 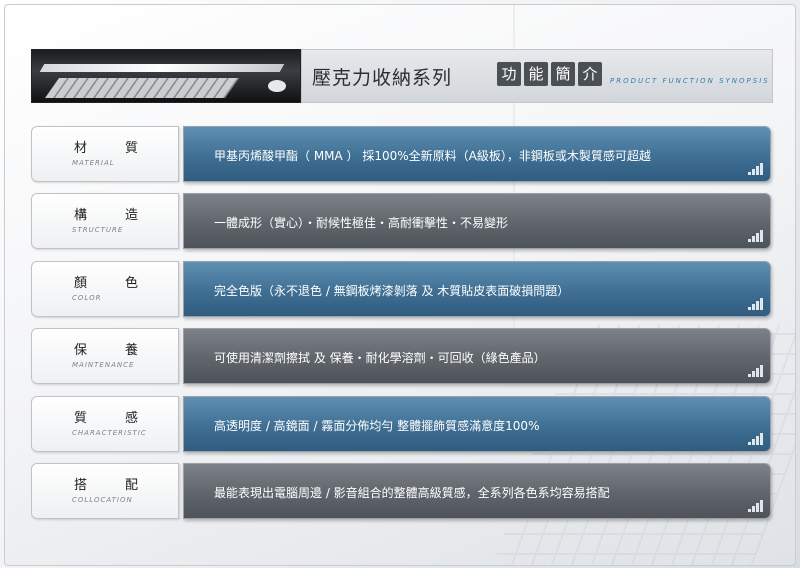 What do you see at coordinates (106, 281) in the screenshot?
I see `feature-label-cn: 顏色` at bounding box center [106, 281].